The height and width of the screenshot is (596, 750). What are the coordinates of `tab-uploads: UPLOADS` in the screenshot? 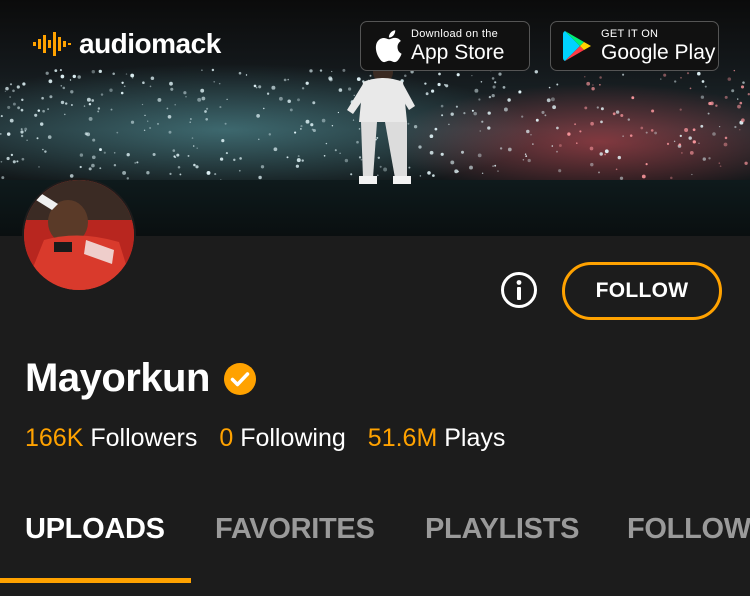 It's located at (95, 529).